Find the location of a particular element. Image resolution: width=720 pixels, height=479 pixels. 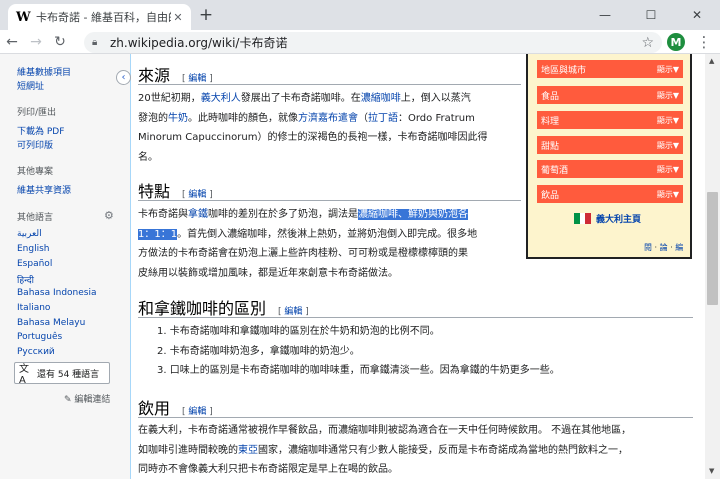

bookmark-star-icon: ☆ is located at coordinates (647, 43).